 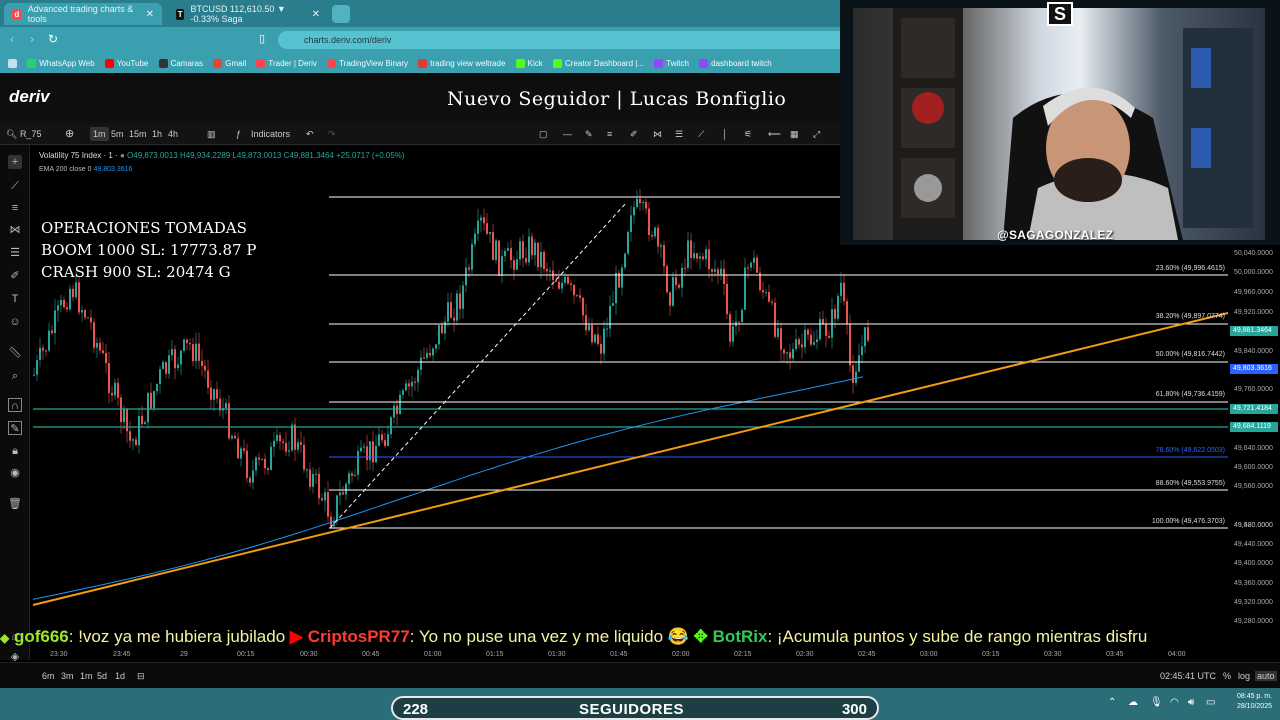 I want to click on new-tab-button, so click(x=341, y=14).